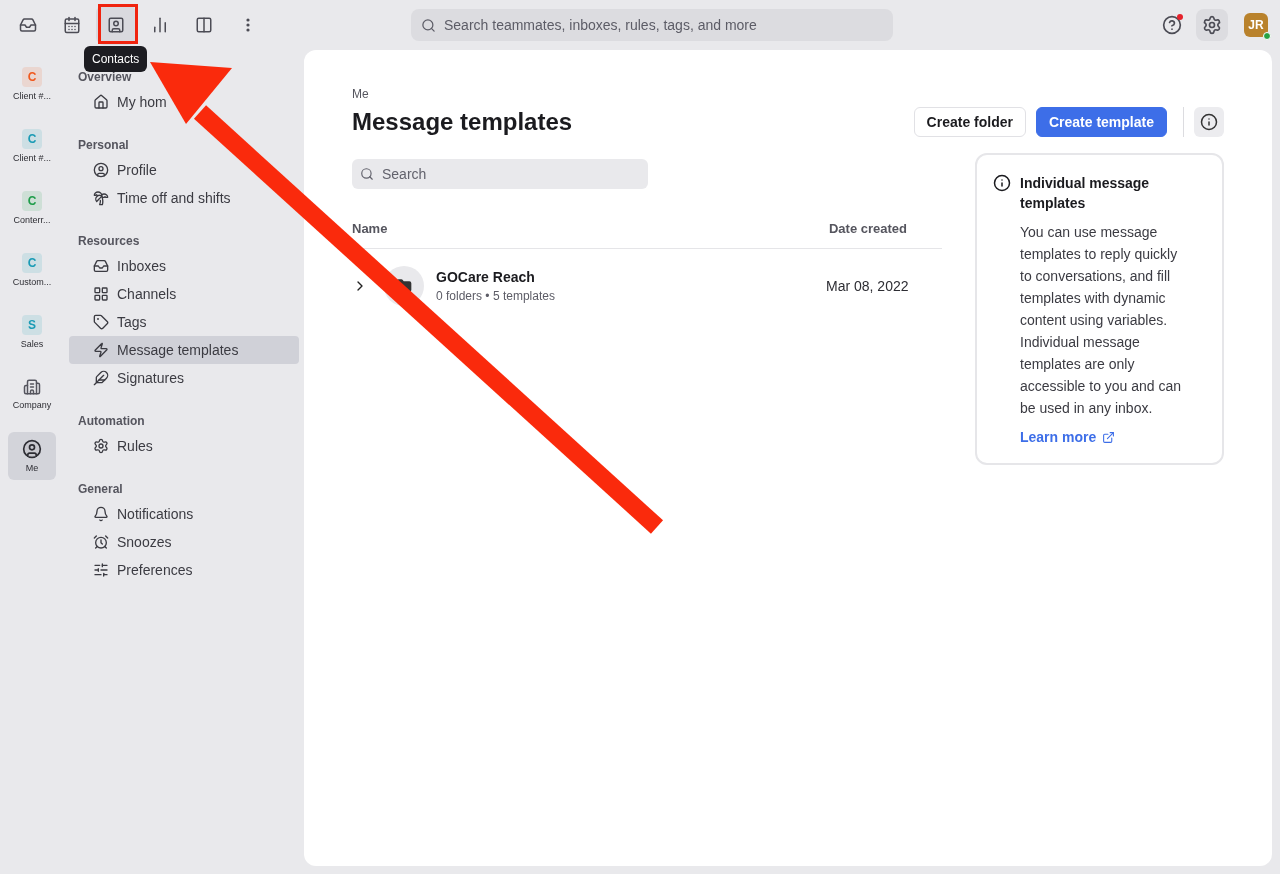 The height and width of the screenshot is (874, 1280). Describe the element at coordinates (867, 228) in the screenshot. I see `column-header: Date created` at that location.